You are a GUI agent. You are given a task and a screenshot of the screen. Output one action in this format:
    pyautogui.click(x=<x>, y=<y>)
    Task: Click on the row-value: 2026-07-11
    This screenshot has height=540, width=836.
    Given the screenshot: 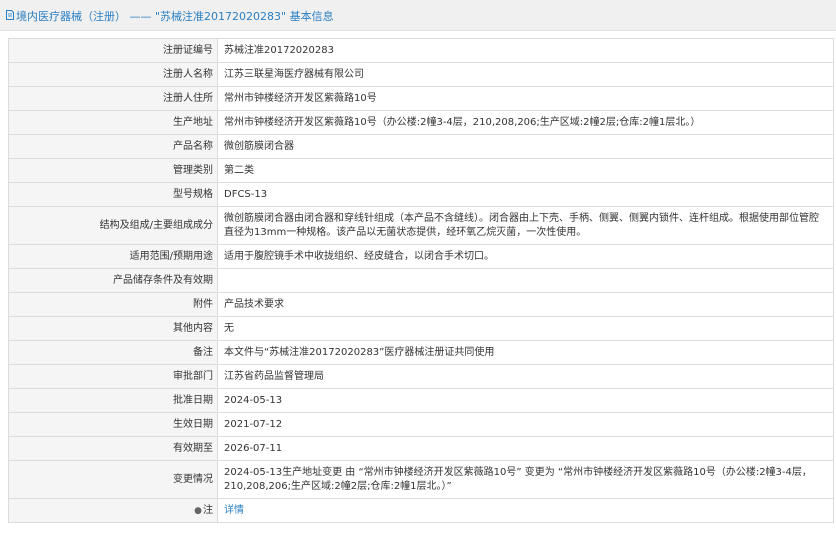 What is the action you would take?
    pyautogui.click(x=525, y=448)
    